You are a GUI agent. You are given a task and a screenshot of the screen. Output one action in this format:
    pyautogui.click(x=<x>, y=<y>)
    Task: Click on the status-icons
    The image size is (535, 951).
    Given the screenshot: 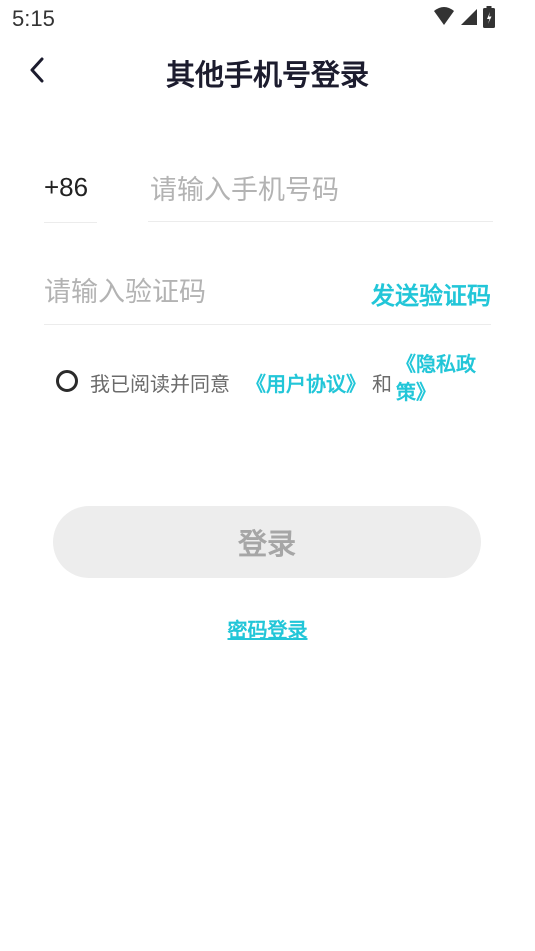 What is the action you would take?
    pyautogui.click(x=464, y=19)
    